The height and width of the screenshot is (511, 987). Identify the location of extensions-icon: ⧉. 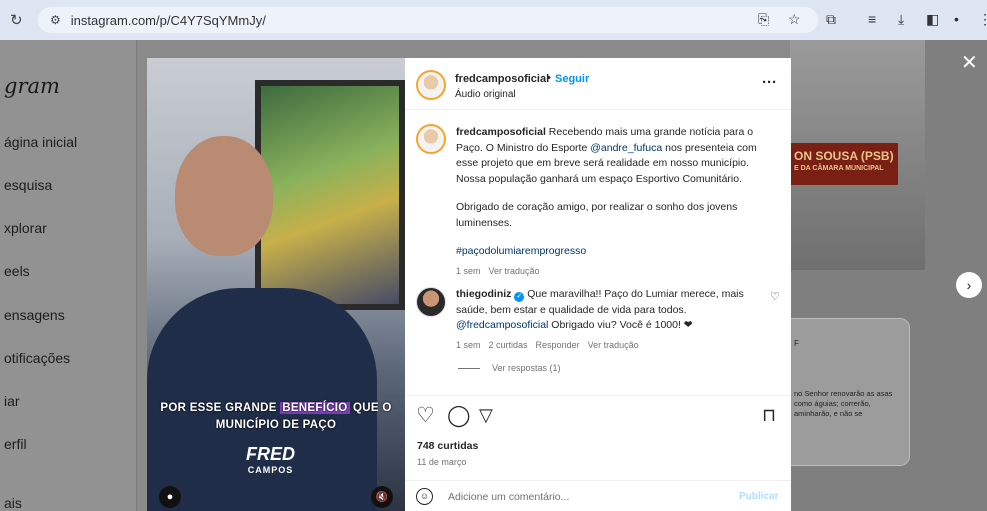
(831, 19).